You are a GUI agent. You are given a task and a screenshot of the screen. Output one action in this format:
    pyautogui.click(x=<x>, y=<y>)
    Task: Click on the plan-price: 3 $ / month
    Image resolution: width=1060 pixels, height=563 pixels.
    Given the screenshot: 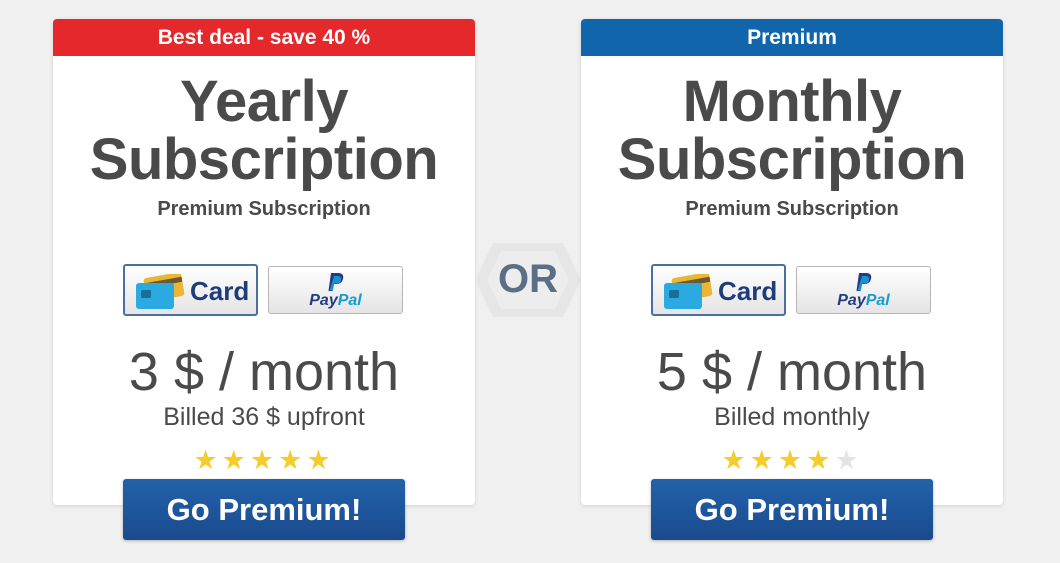 What is the action you would take?
    pyautogui.click(x=264, y=372)
    